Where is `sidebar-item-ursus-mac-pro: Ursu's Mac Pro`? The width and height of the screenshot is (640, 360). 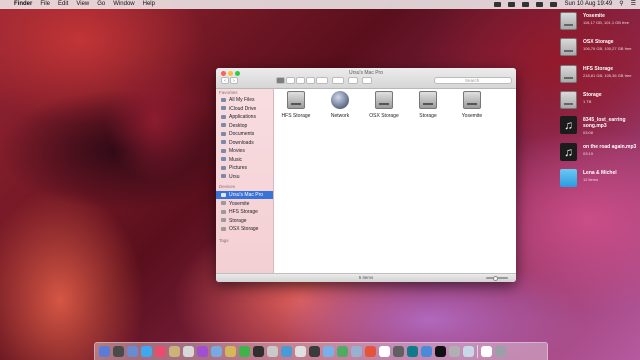 sidebar-item-ursus-mac-pro: Ursu's Mac Pro is located at coordinates (244, 195).